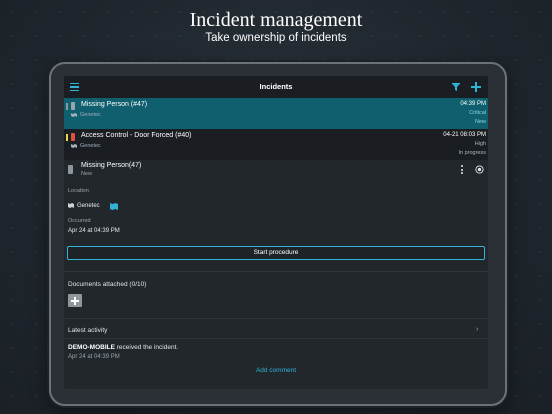 The width and height of the screenshot is (552, 414). What do you see at coordinates (75, 300) in the screenshot?
I see `add-document-button` at bounding box center [75, 300].